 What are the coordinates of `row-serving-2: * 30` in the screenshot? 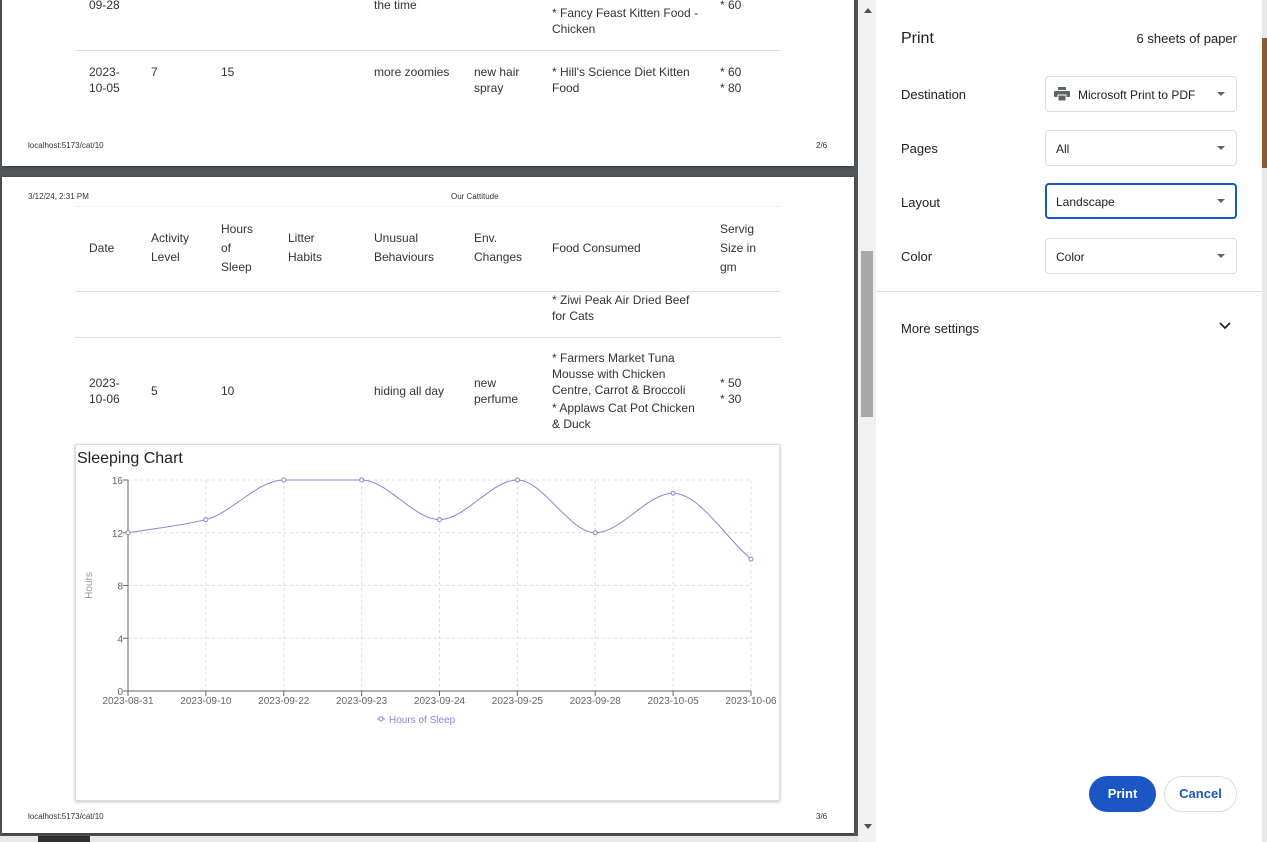 It's located at (731, 399).